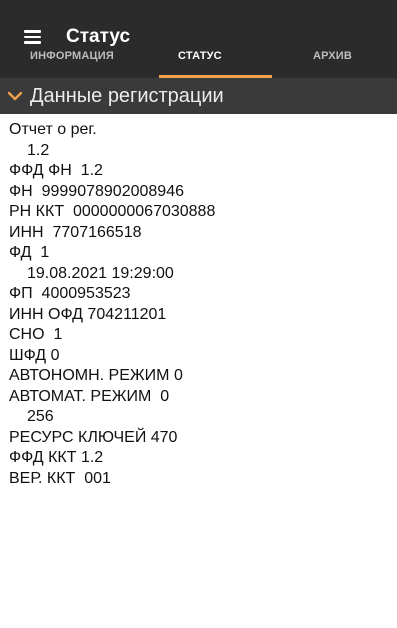  I want to click on timestamp: 19.08.2021 19:29:00, so click(100, 273).